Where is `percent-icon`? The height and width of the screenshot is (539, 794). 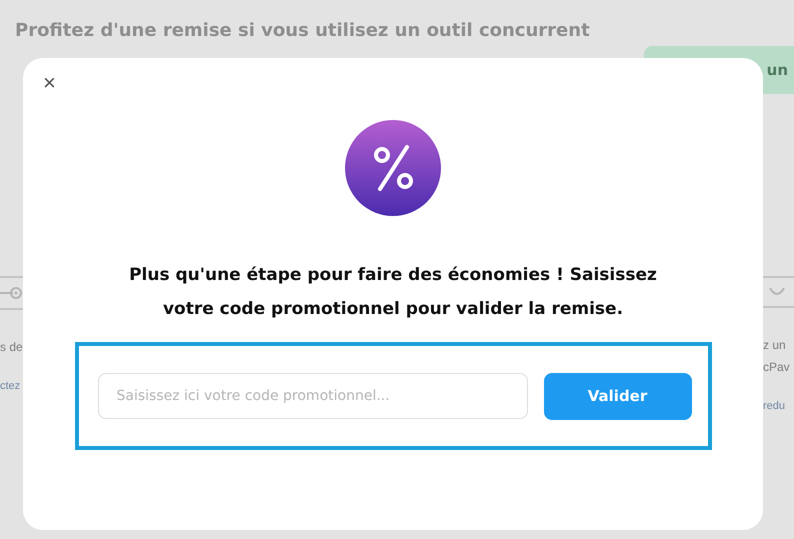
percent-icon is located at coordinates (393, 168).